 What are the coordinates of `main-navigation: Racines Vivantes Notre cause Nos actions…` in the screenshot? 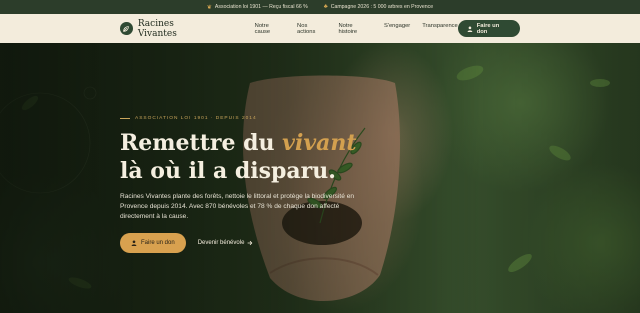 It's located at (320, 28).